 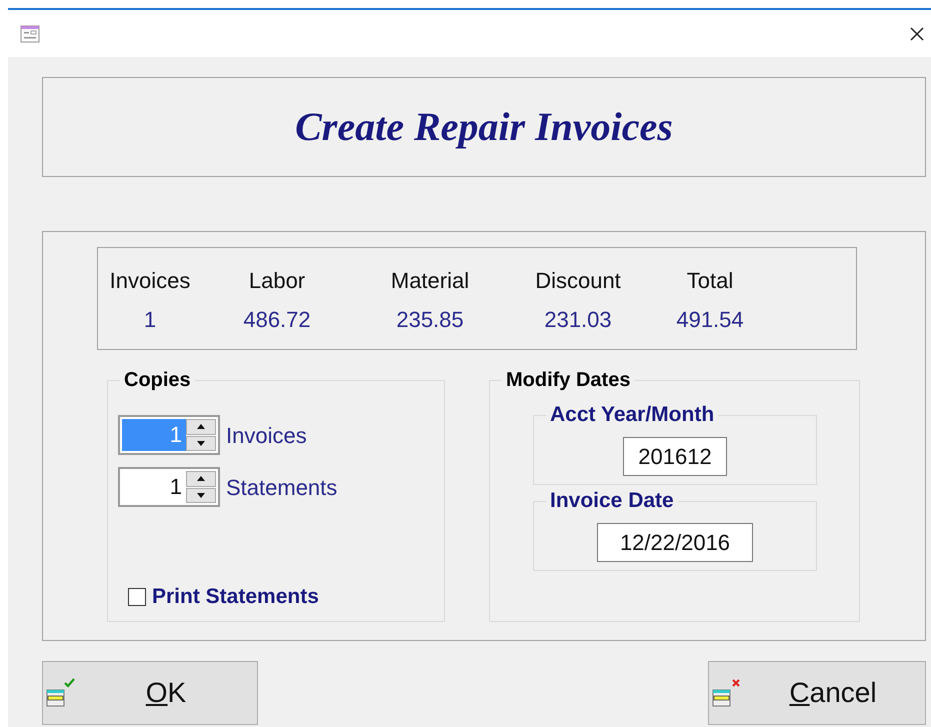 I want to click on spinner-field: 1, so click(x=169, y=487).